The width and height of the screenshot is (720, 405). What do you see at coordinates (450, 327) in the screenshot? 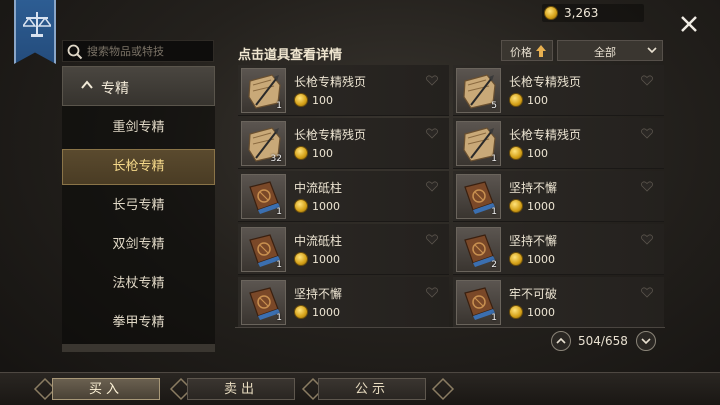
I see `grid-divider` at bounding box center [450, 327].